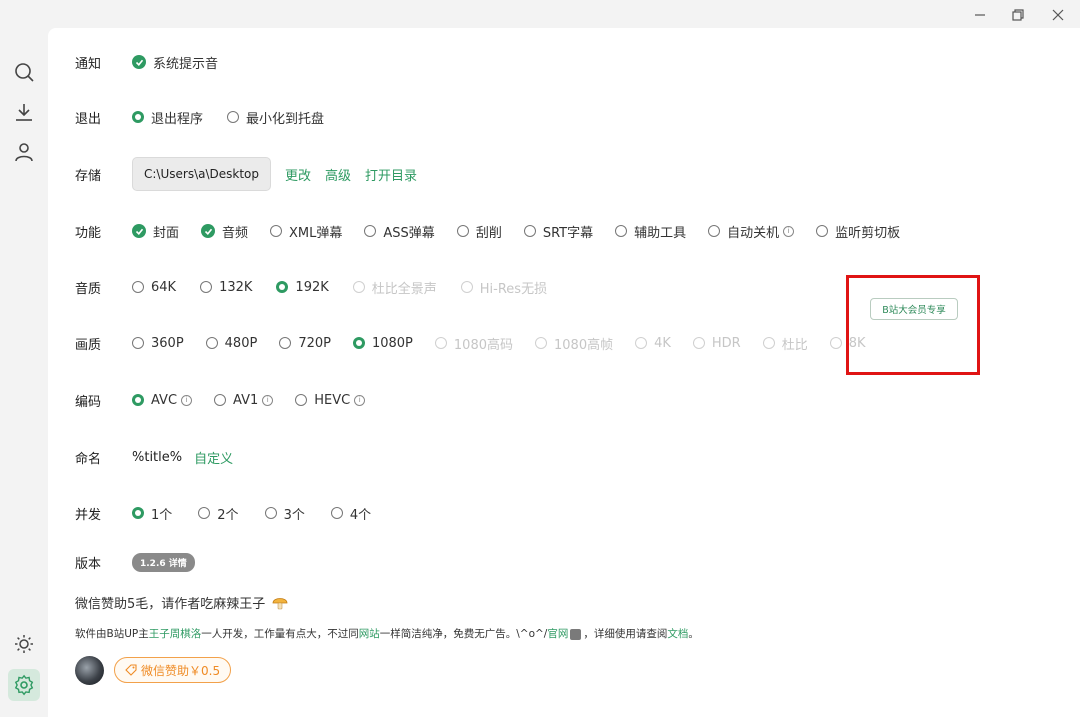 This screenshot has height=717, width=1080. What do you see at coordinates (24, 152) in the screenshot?
I see `sidebar-item-user` at bounding box center [24, 152].